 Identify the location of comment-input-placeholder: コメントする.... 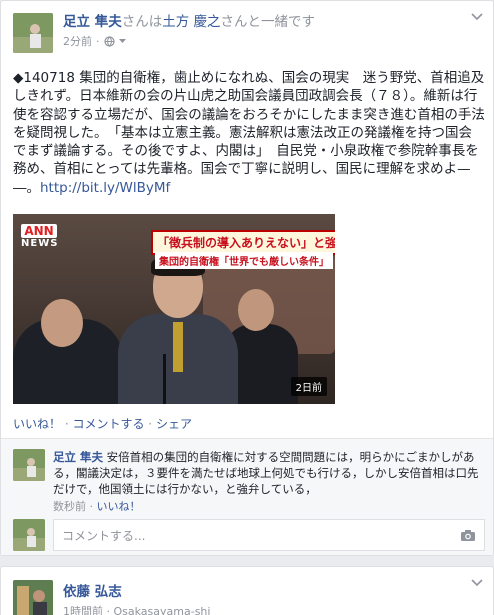
(104, 535).